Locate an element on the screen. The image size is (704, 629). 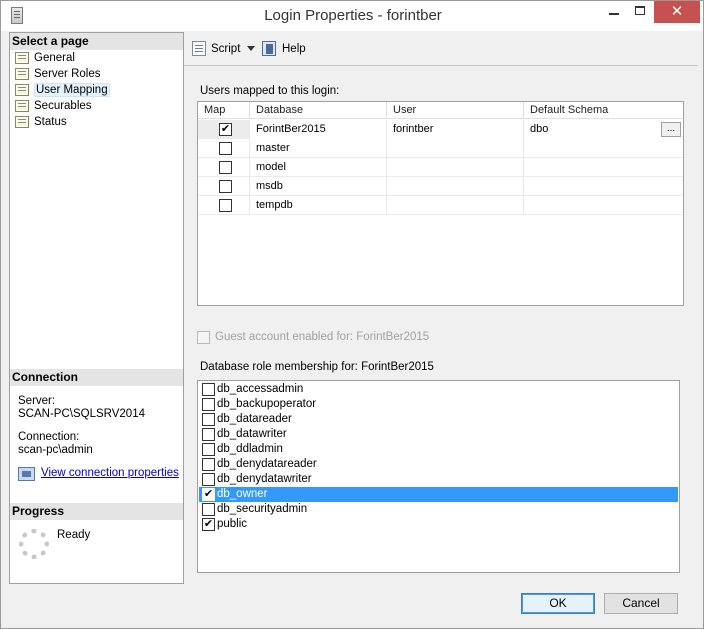
schema-cell: dbo is located at coordinates (603, 129).